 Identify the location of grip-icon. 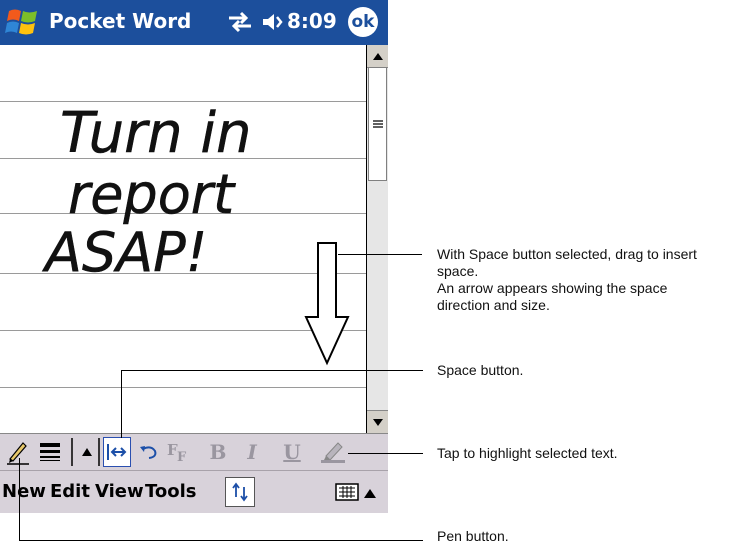
(377, 124).